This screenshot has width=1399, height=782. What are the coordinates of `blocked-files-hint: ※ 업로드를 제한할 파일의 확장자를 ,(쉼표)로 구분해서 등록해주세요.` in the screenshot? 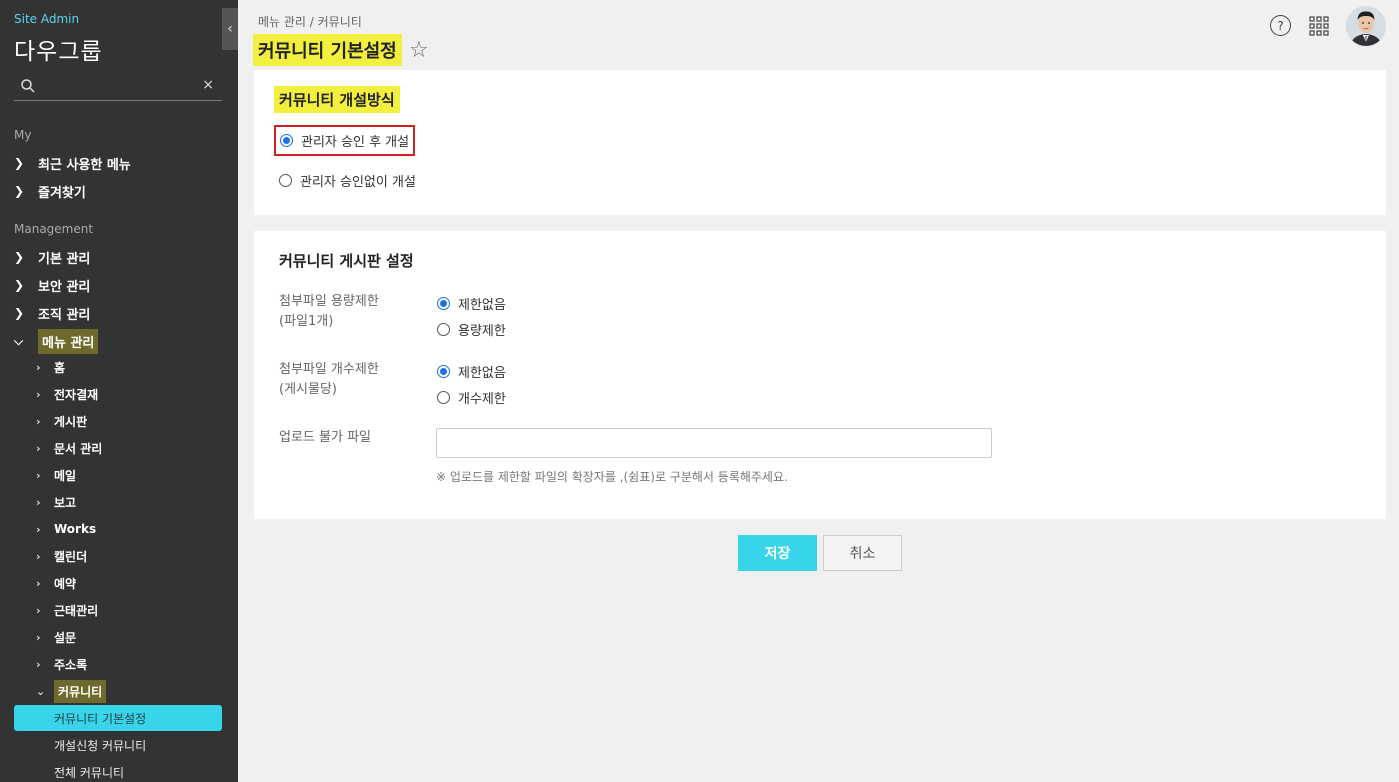 It's located at (612, 477).